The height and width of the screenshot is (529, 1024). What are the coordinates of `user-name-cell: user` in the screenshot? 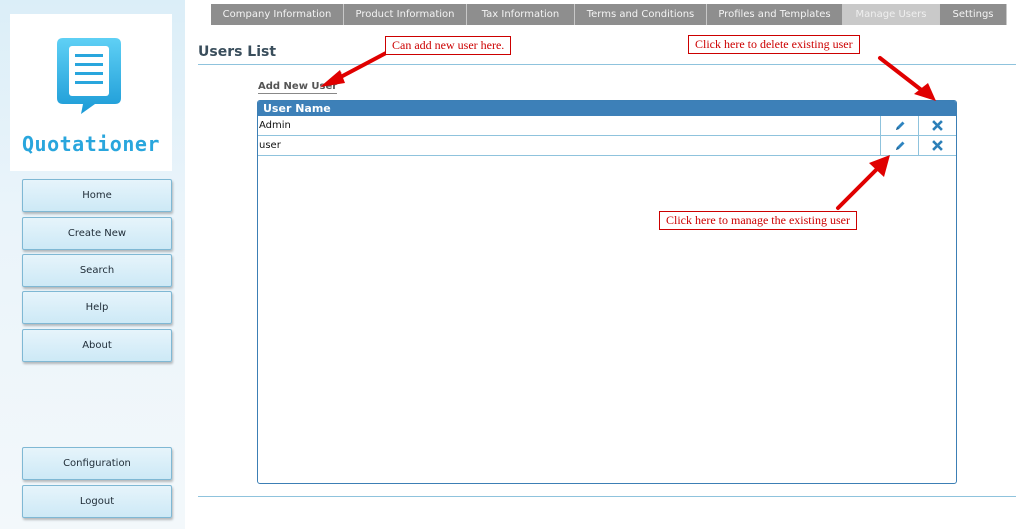 It's located at (270, 145).